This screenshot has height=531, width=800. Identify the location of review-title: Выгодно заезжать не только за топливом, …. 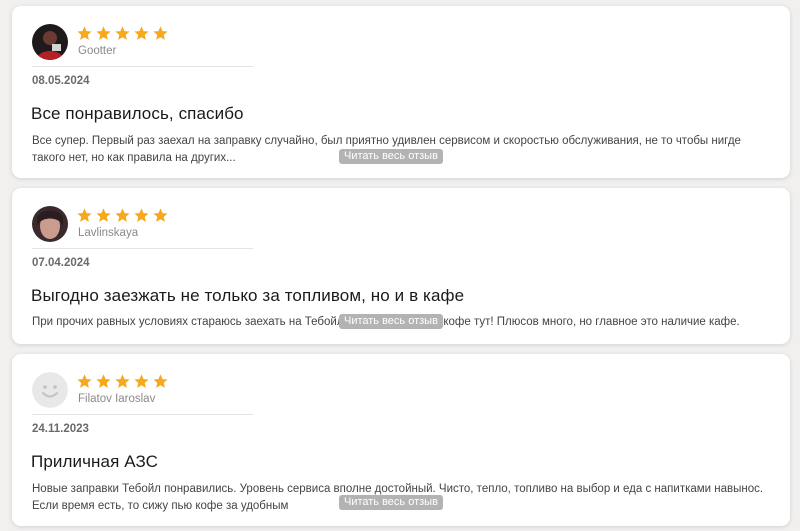
(248, 295).